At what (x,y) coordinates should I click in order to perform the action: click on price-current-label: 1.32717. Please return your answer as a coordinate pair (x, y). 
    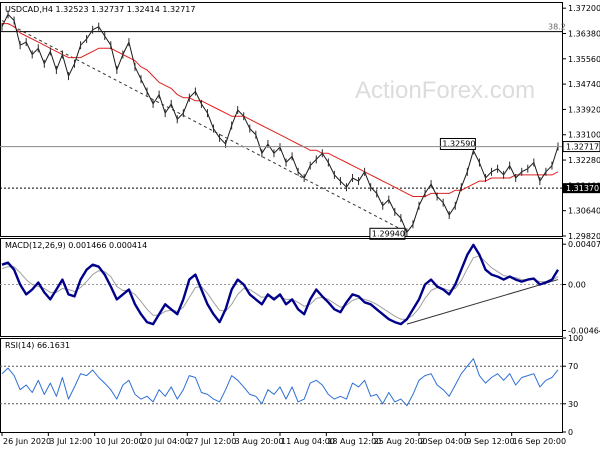
    Looking at the image, I should click on (582, 147).